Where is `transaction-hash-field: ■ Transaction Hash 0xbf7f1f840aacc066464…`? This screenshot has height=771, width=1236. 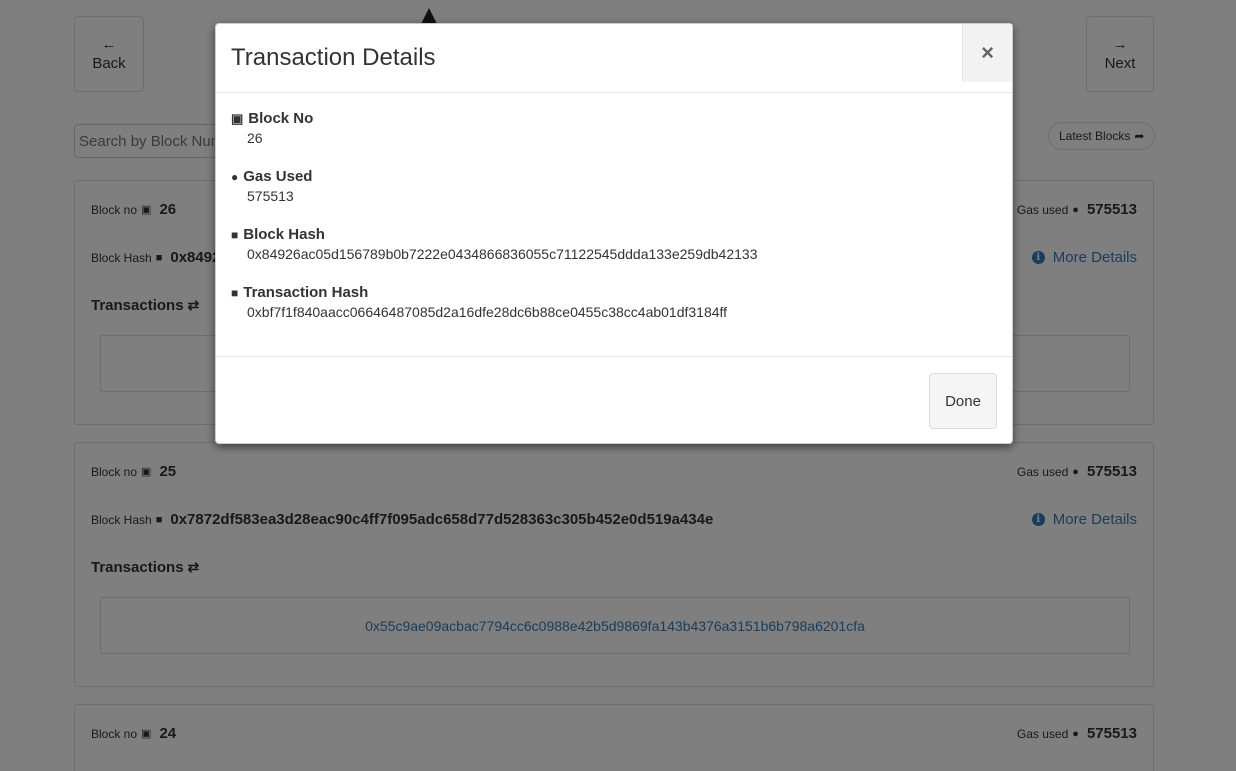 transaction-hash-field: ■ Transaction Hash 0xbf7f1f840aacc066464… is located at coordinates (479, 302).